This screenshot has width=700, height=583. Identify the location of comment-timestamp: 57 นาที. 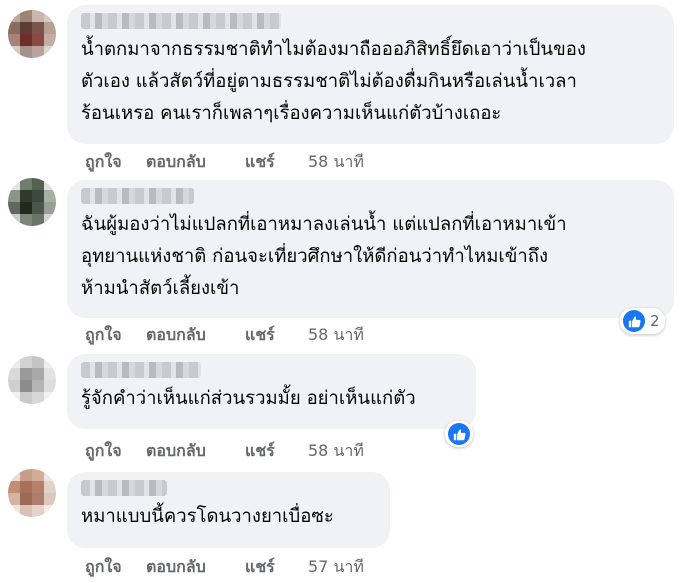
(336, 567).